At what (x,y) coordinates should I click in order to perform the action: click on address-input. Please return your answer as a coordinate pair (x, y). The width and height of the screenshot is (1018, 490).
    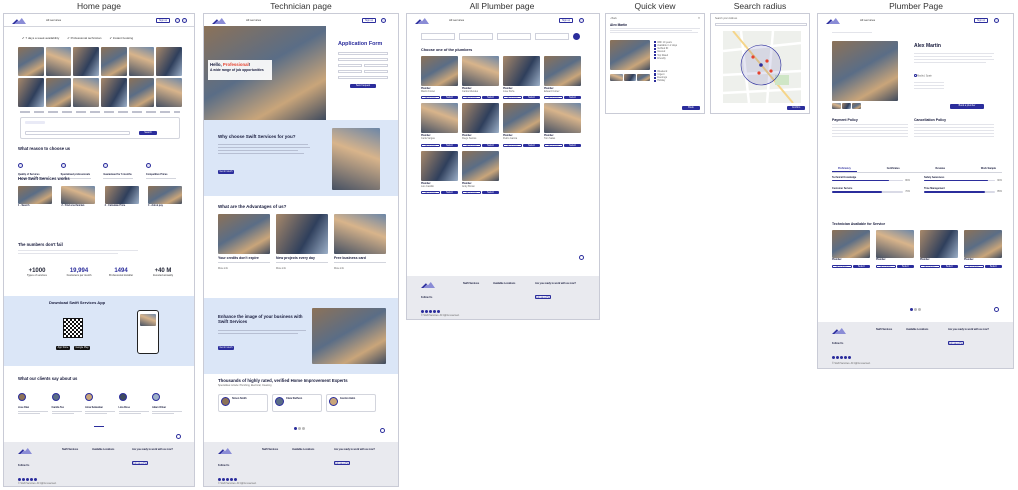
    Looking at the image, I should click on (761, 24).